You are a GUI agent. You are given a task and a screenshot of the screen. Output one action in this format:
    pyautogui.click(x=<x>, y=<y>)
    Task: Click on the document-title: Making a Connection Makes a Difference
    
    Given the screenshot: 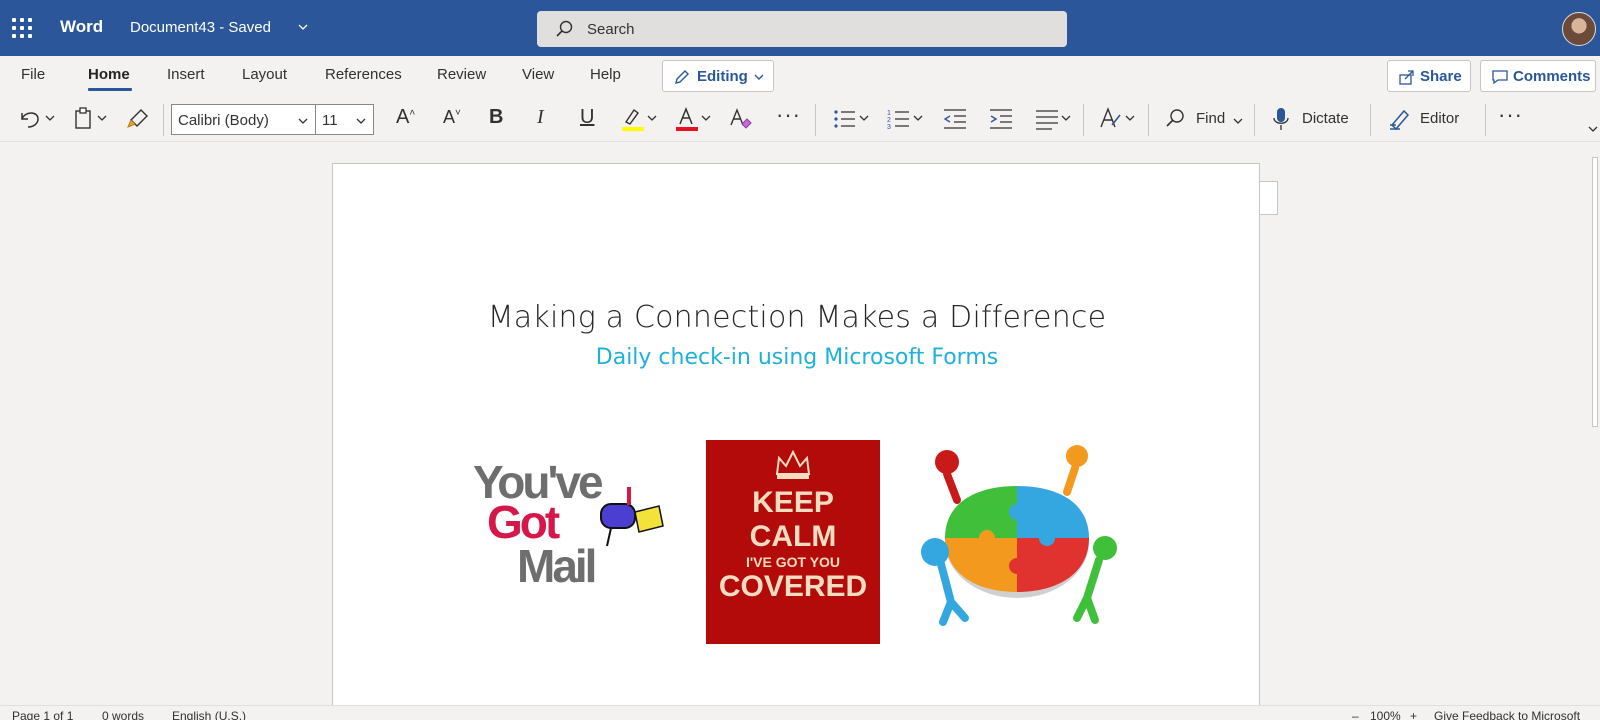 What is the action you would take?
    pyautogui.click(x=797, y=317)
    